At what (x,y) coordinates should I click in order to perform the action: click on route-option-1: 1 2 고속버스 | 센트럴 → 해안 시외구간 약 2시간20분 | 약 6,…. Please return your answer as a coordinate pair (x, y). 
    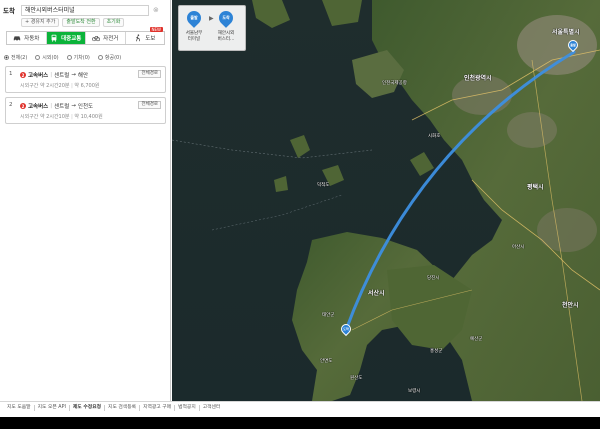
    Looking at the image, I should click on (85, 79).